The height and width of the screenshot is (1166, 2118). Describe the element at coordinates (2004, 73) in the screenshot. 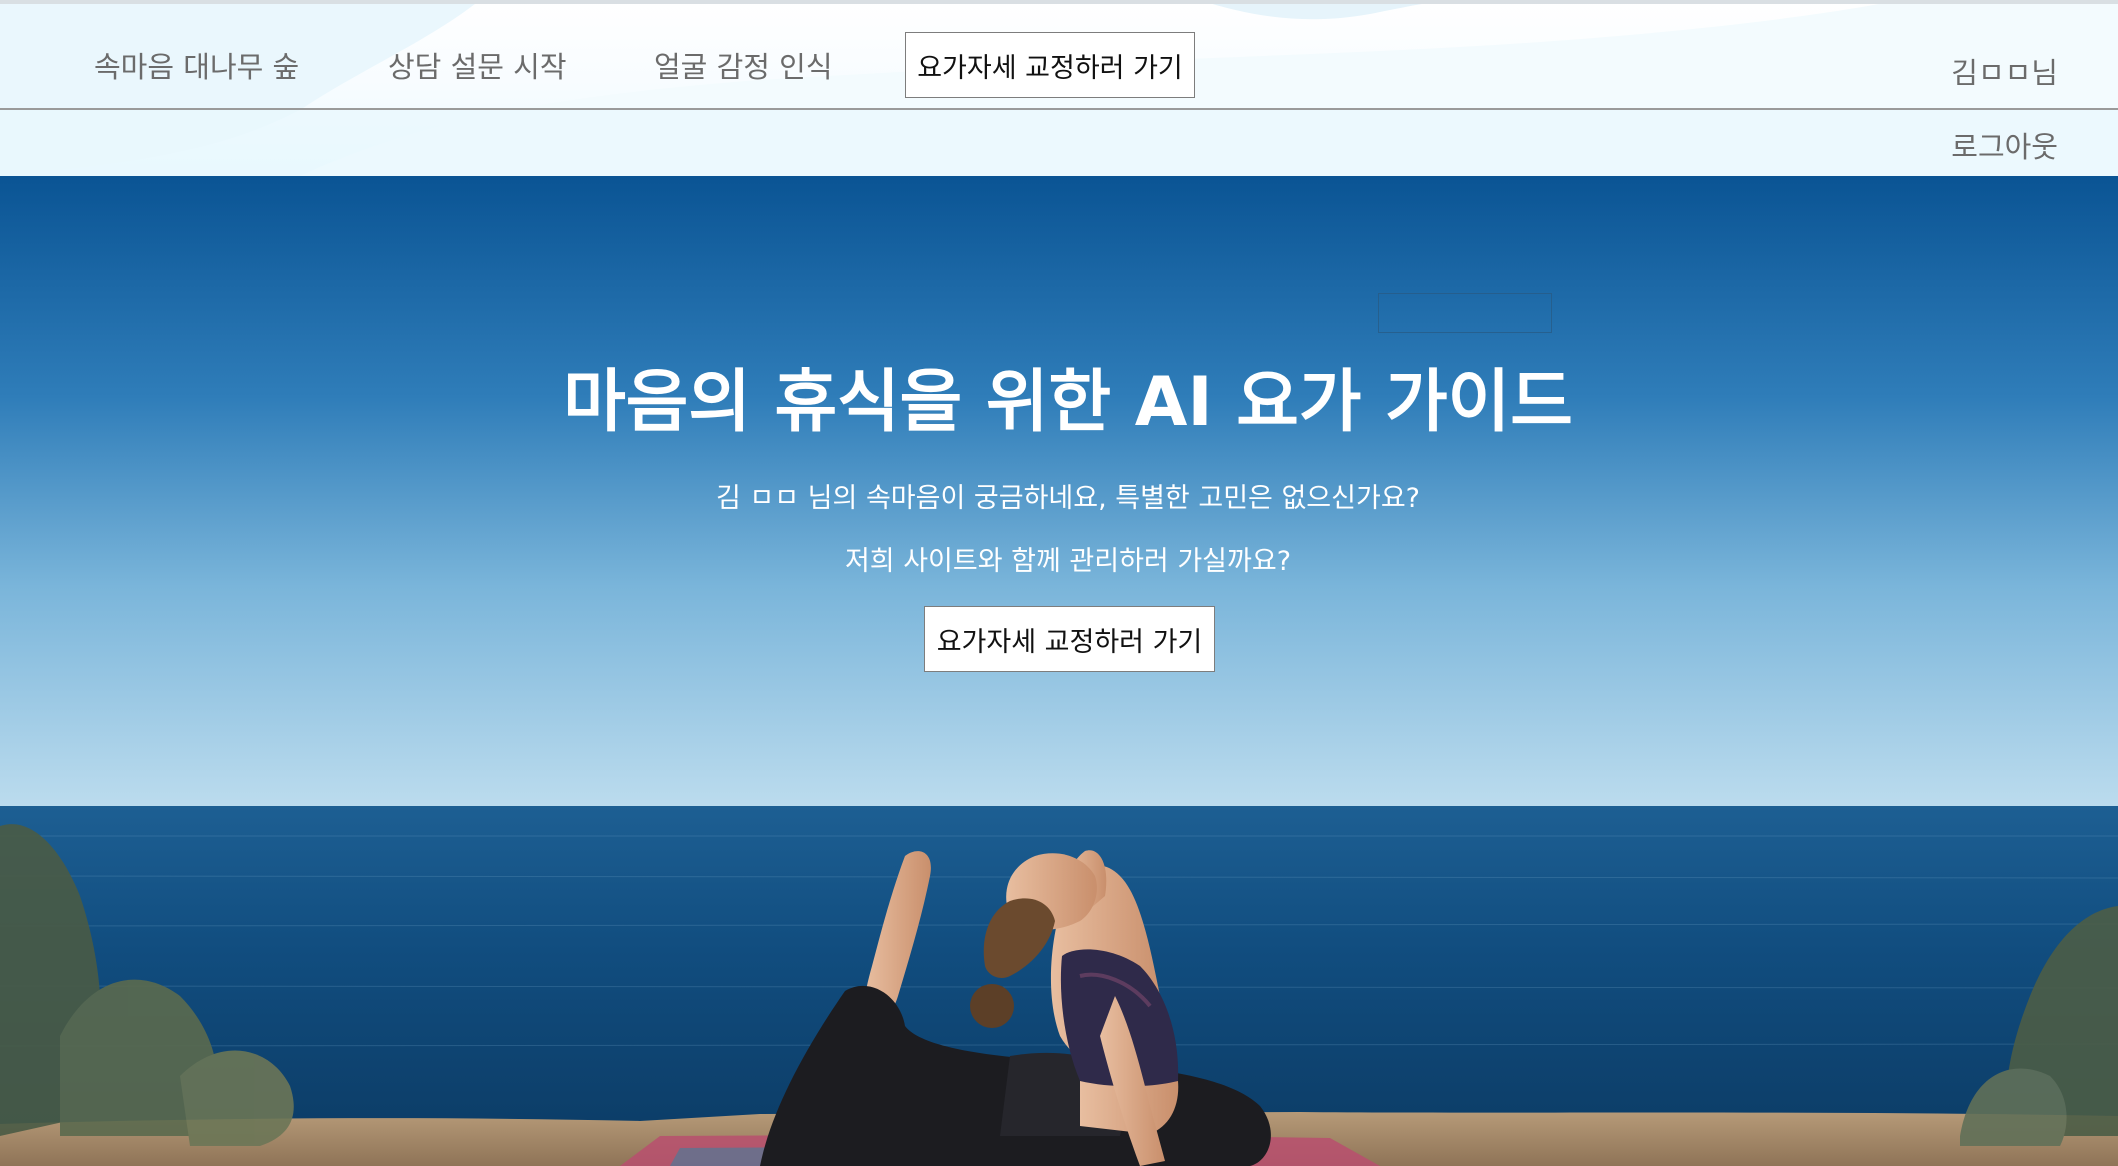

I see `user-name: 김ㅁㅁ님` at that location.